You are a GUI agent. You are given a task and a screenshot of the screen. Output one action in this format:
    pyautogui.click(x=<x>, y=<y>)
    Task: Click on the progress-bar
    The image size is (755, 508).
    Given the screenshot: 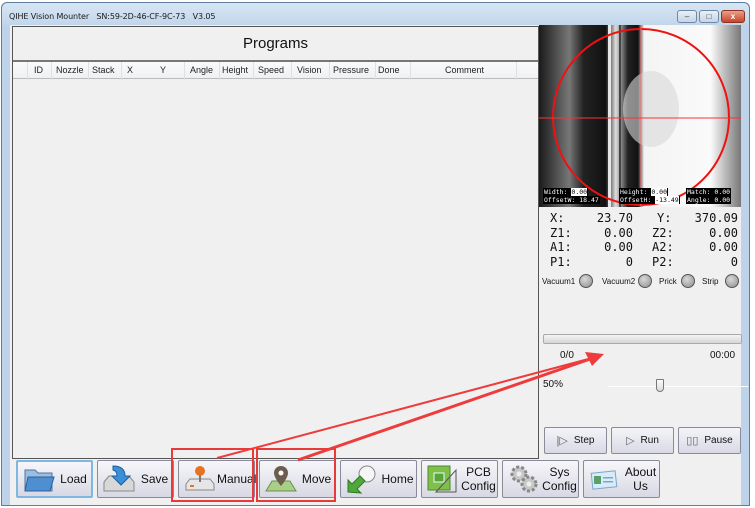 What is the action you would take?
    pyautogui.click(x=642, y=339)
    